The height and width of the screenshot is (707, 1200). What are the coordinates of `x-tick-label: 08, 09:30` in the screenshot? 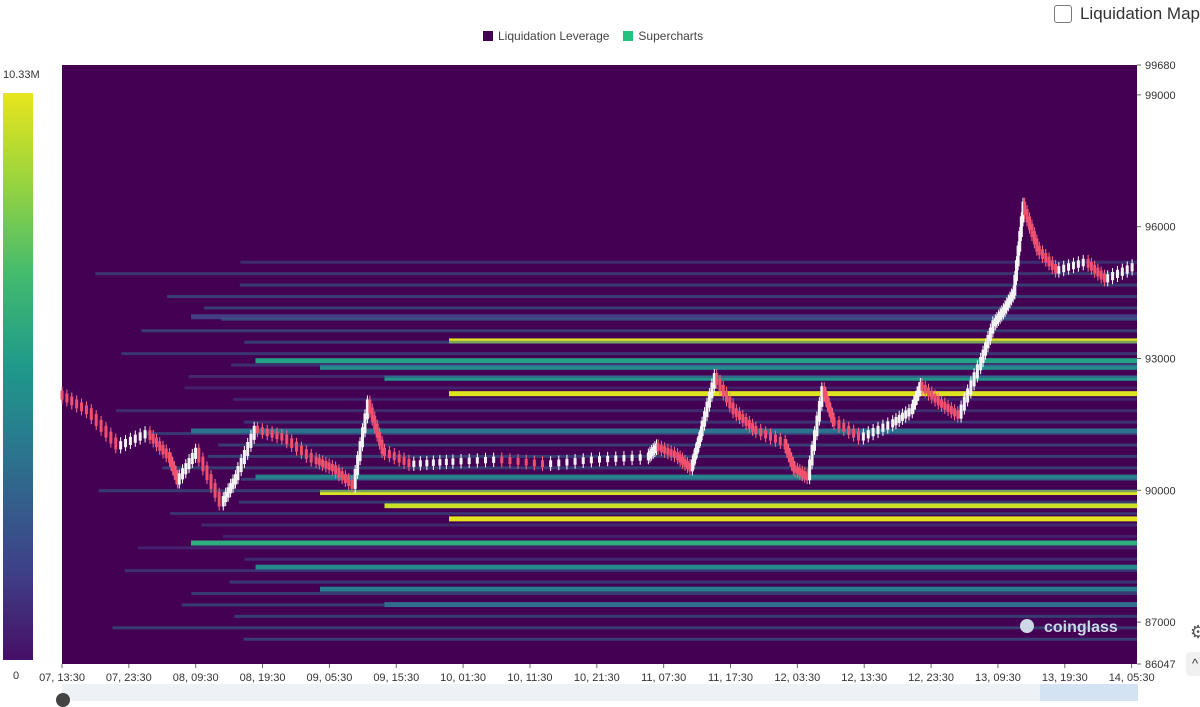 It's located at (196, 678).